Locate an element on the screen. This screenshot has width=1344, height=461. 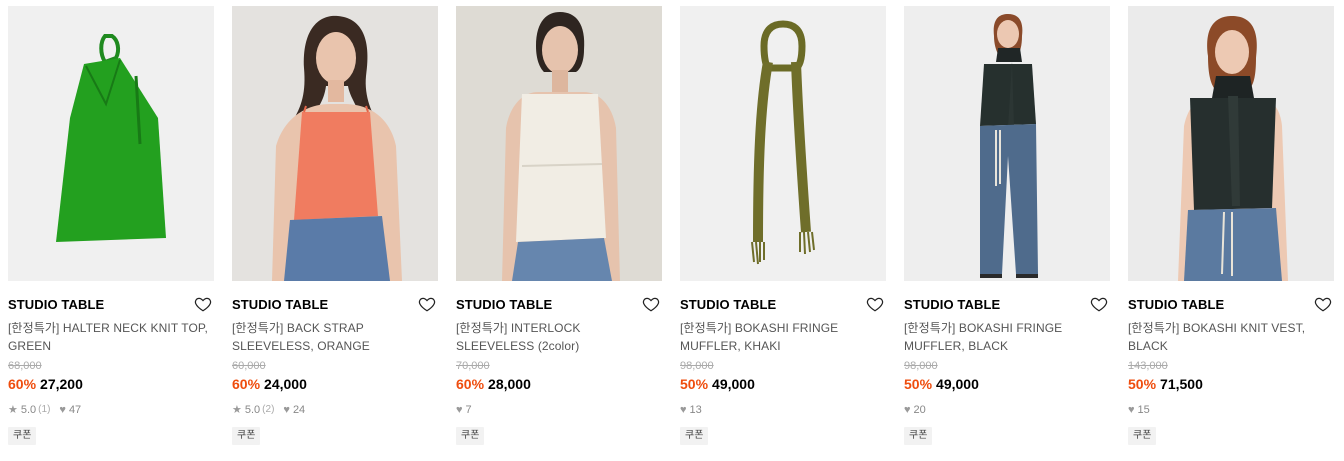
like-count: 7 is located at coordinates (468, 410).